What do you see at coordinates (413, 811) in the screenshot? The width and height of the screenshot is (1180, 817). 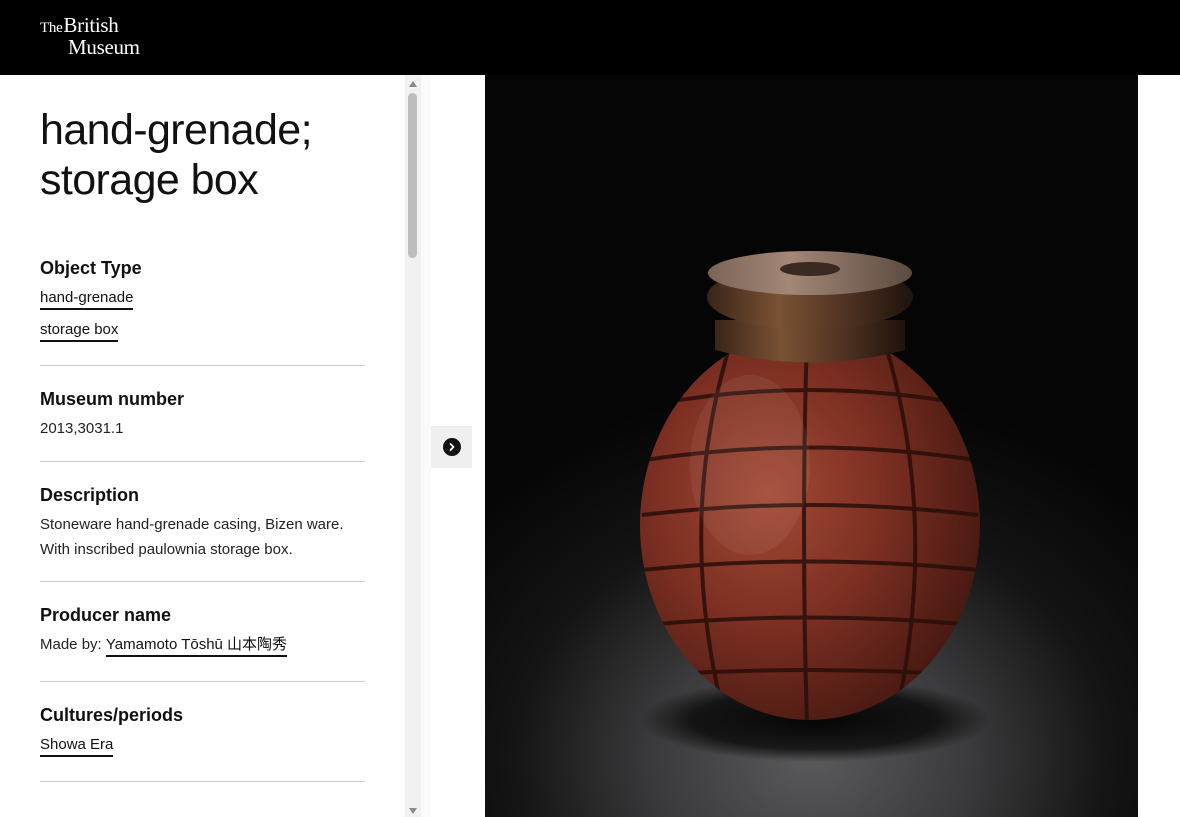 I see `scroll-down-arrow-icon` at bounding box center [413, 811].